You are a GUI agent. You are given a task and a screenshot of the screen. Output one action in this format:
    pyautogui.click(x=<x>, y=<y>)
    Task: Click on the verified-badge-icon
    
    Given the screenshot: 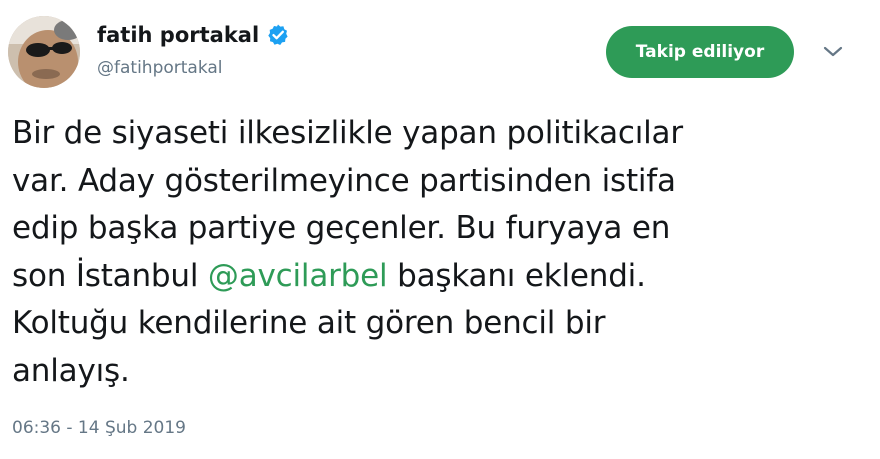 What is the action you would take?
    pyautogui.click(x=278, y=35)
    